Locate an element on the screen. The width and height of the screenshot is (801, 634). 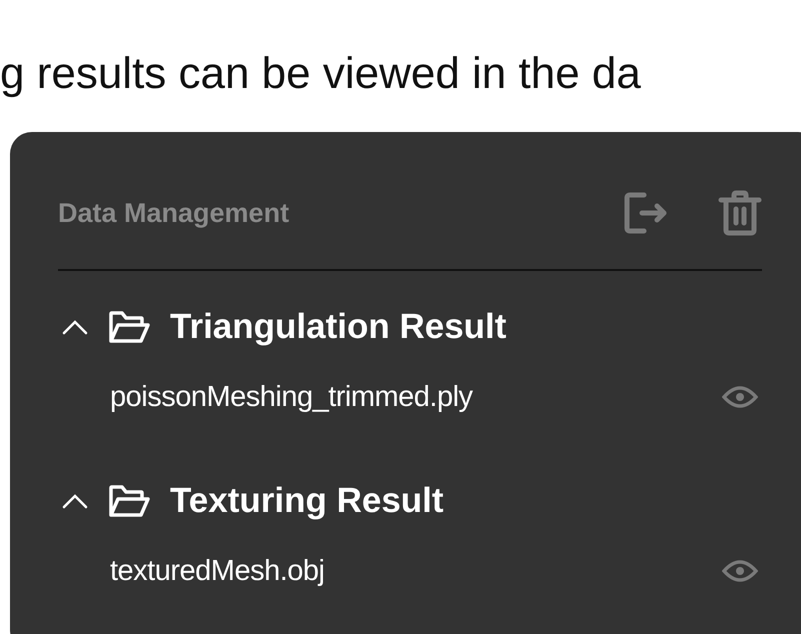
file-name: poissonMeshing_trimmed.ply is located at coordinates (291, 397).